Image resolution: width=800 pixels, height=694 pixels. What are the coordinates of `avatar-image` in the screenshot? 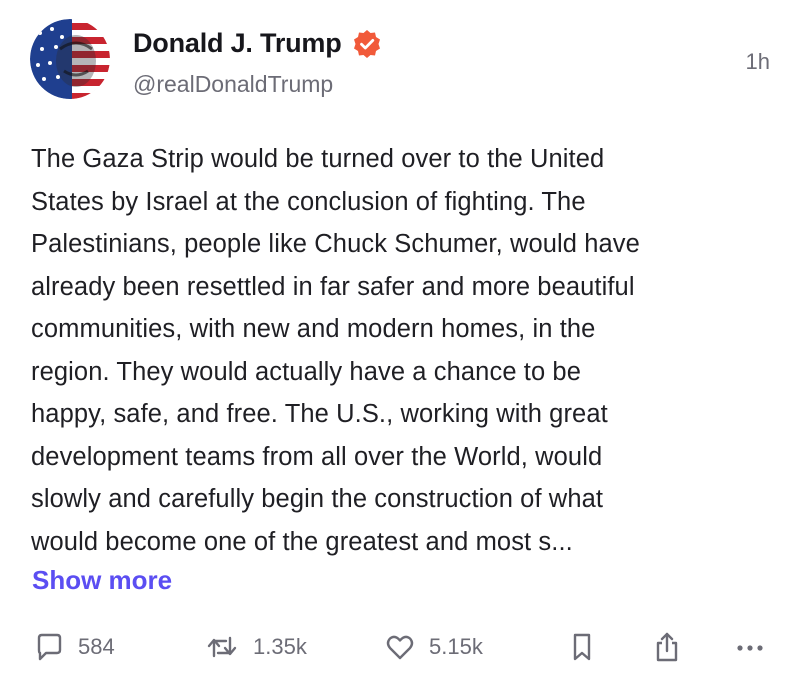 It's located at (70, 59).